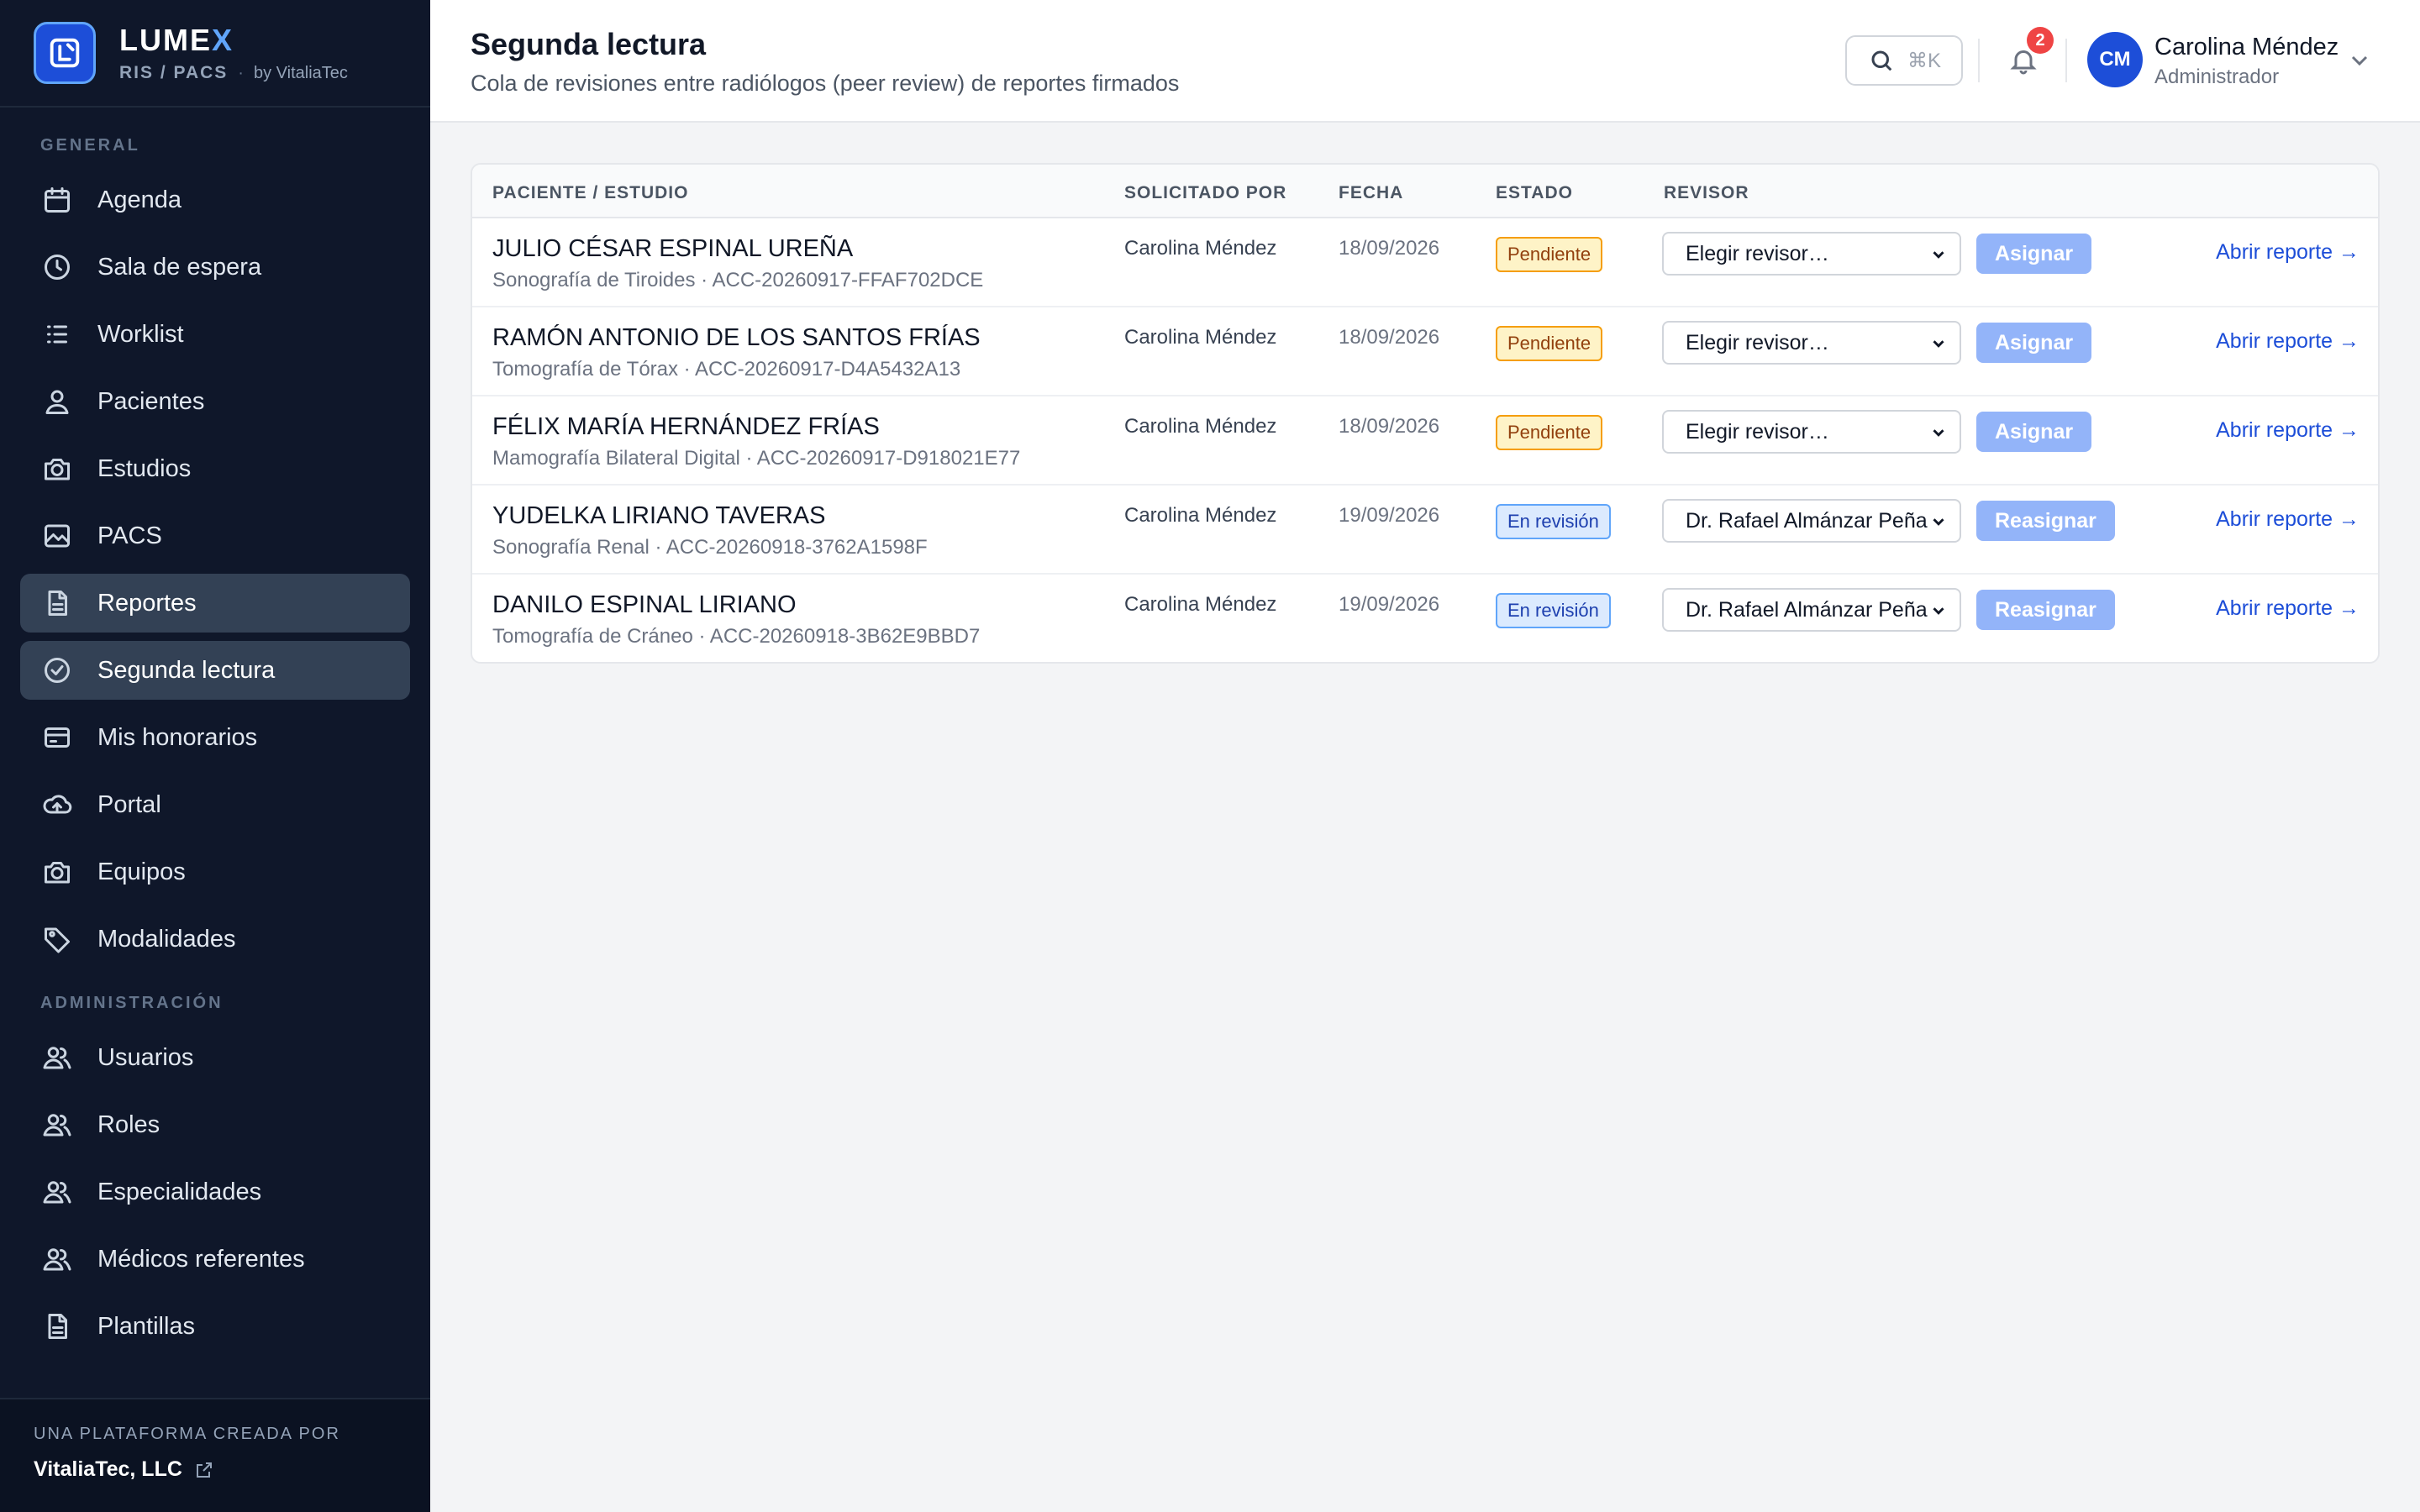 The image size is (2420, 1512). I want to click on sidebar-item-label: Médicos referentes, so click(201, 1259).